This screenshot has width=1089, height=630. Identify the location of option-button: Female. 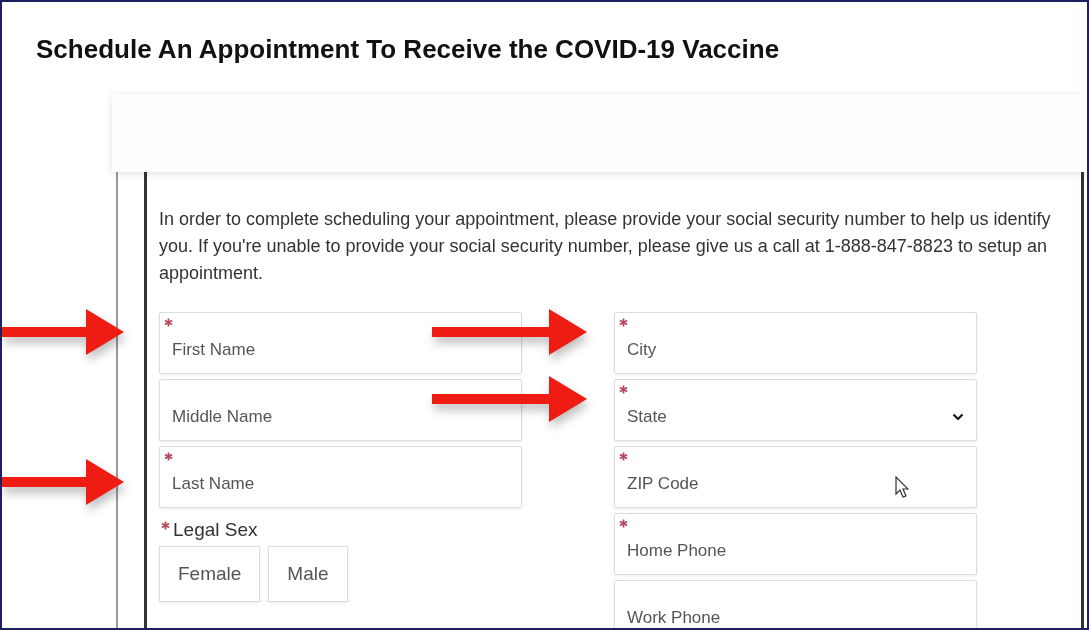
(210, 574).